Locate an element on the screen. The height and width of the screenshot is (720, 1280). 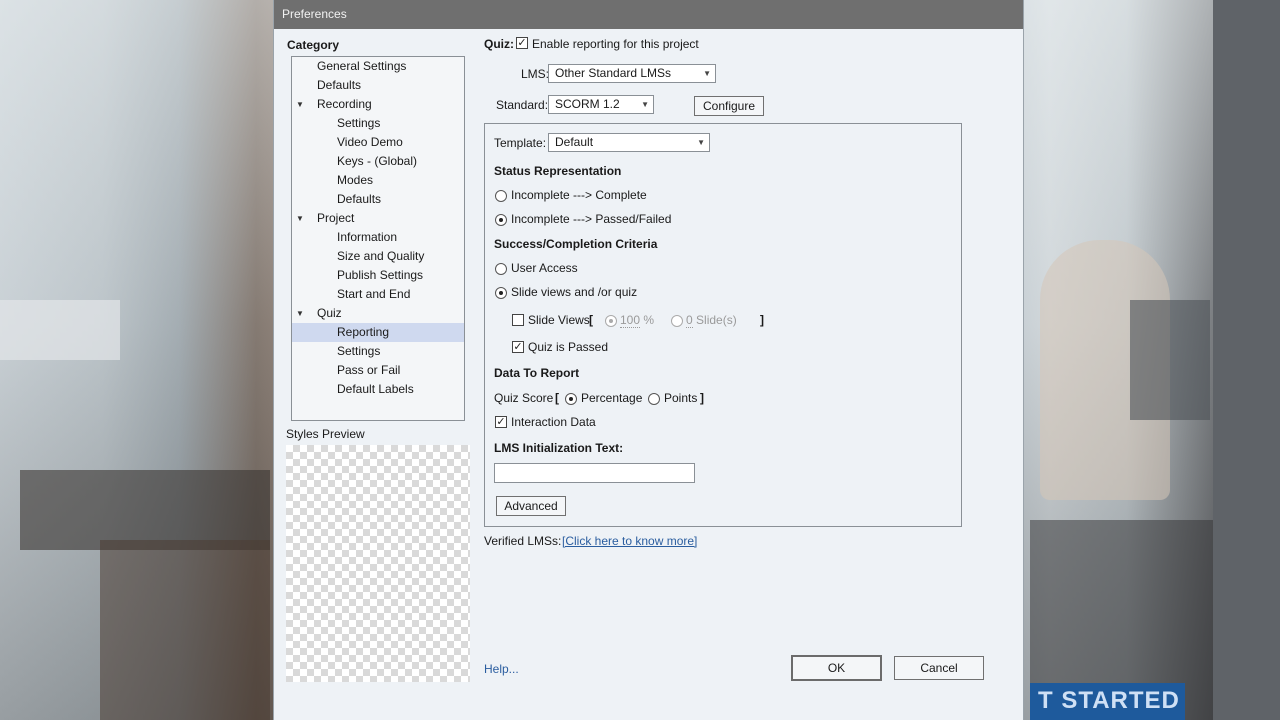
tree-item-pass-fail: Pass or Fail is located at coordinates (368, 370).